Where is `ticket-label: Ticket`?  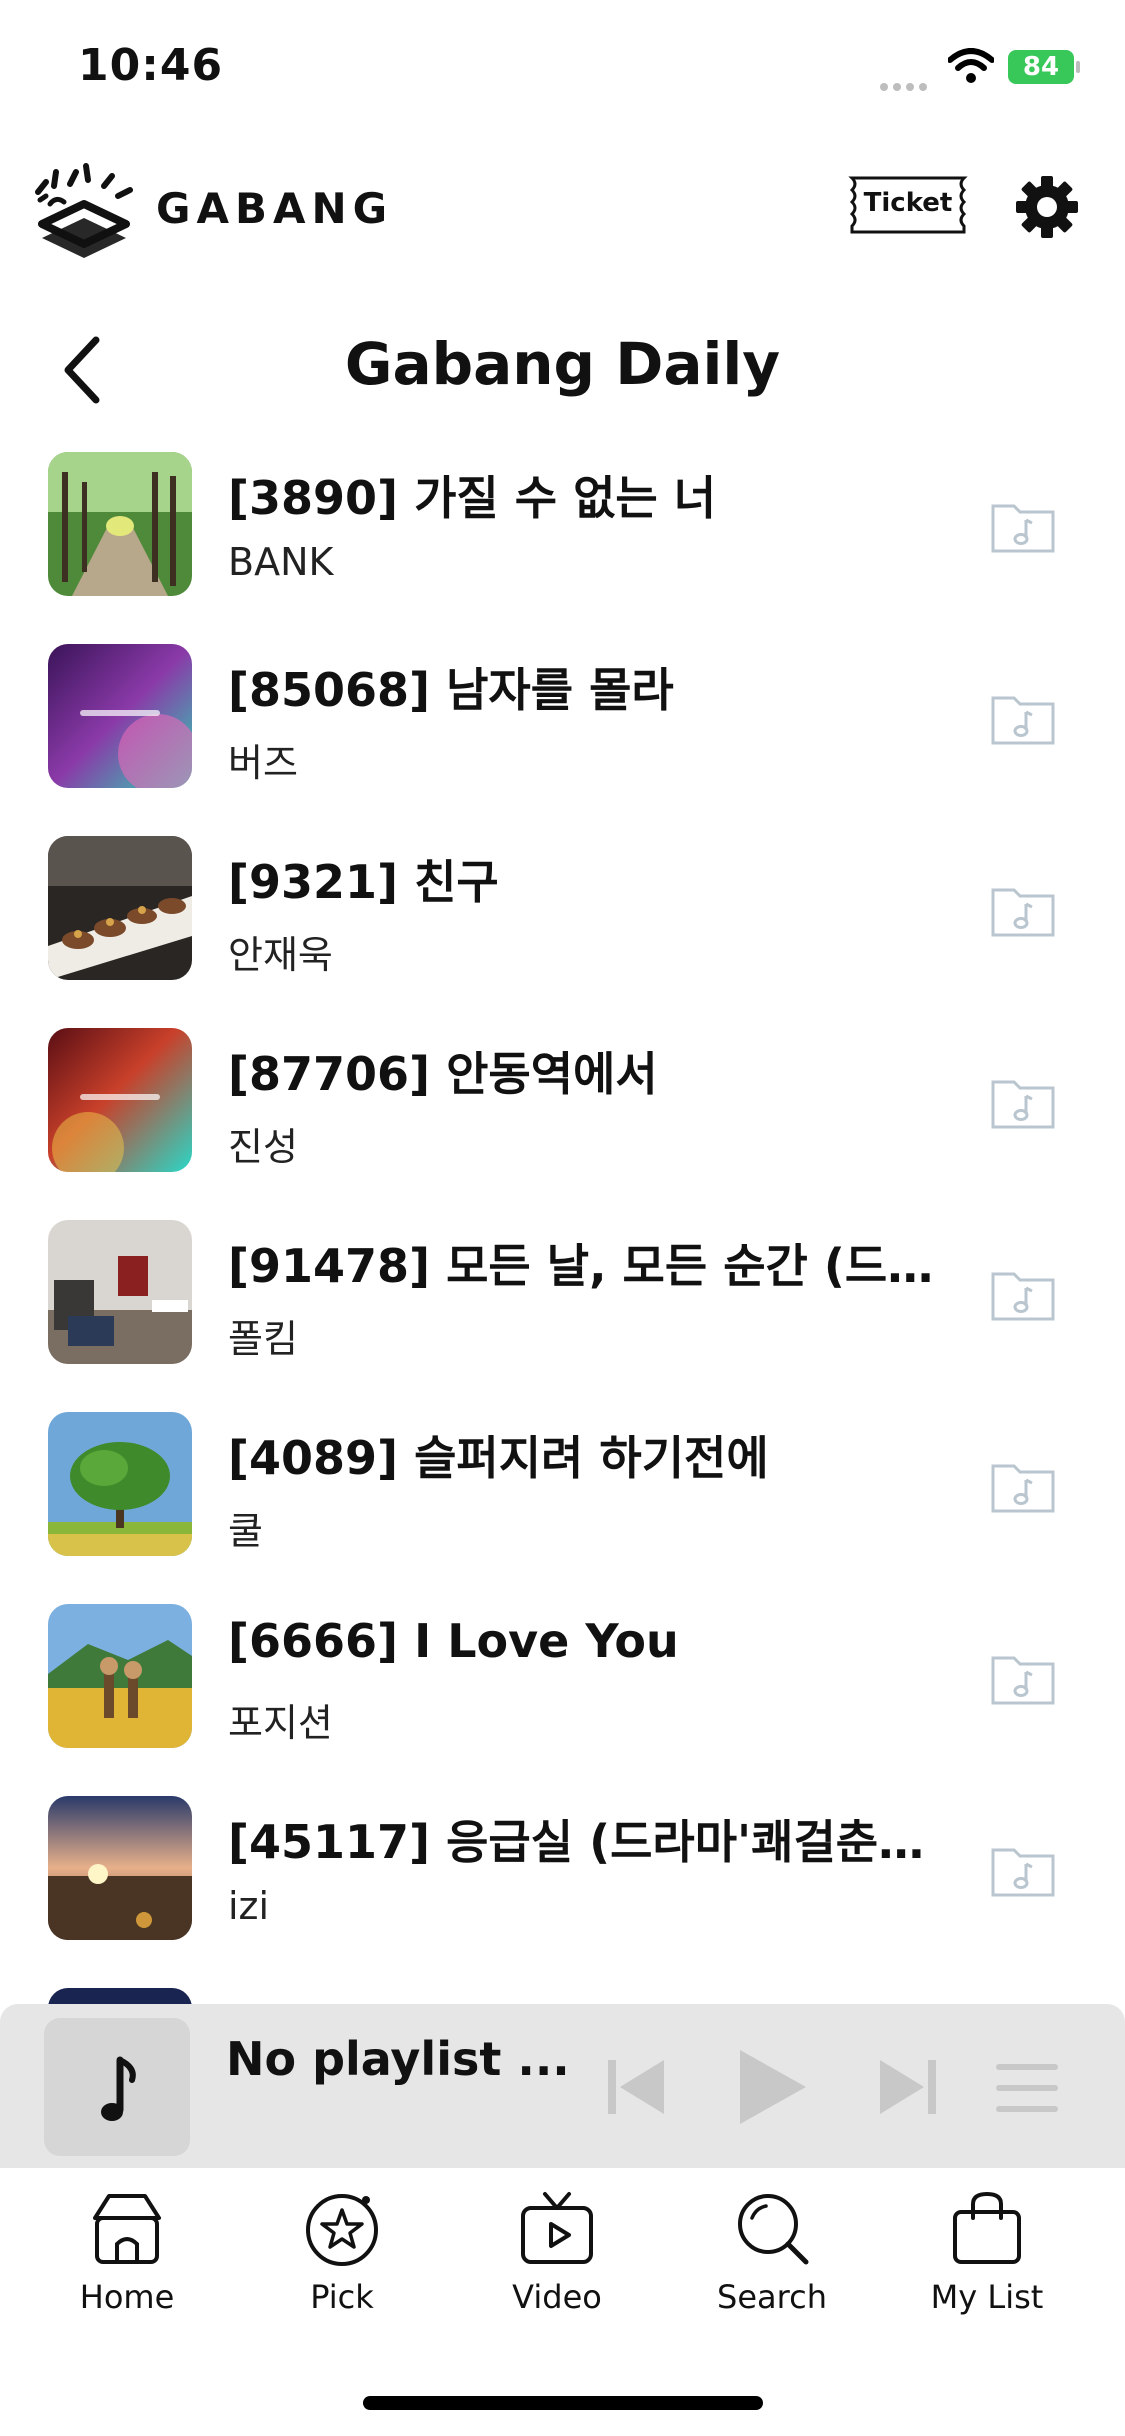
ticket-label: Ticket is located at coordinates (908, 203).